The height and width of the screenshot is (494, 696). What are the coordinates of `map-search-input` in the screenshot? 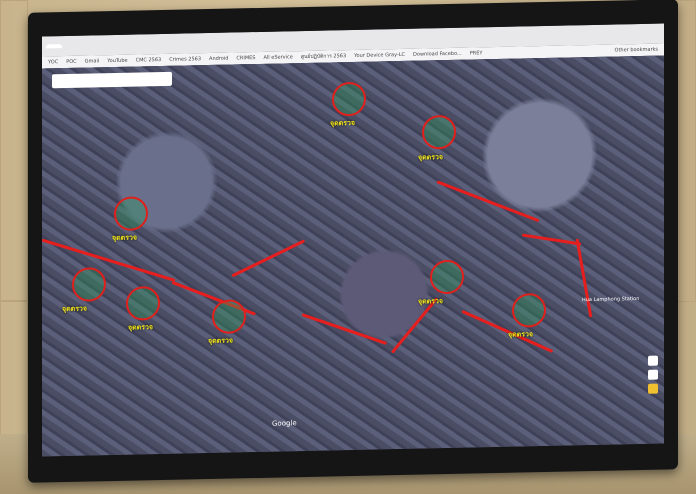 It's located at (112, 80).